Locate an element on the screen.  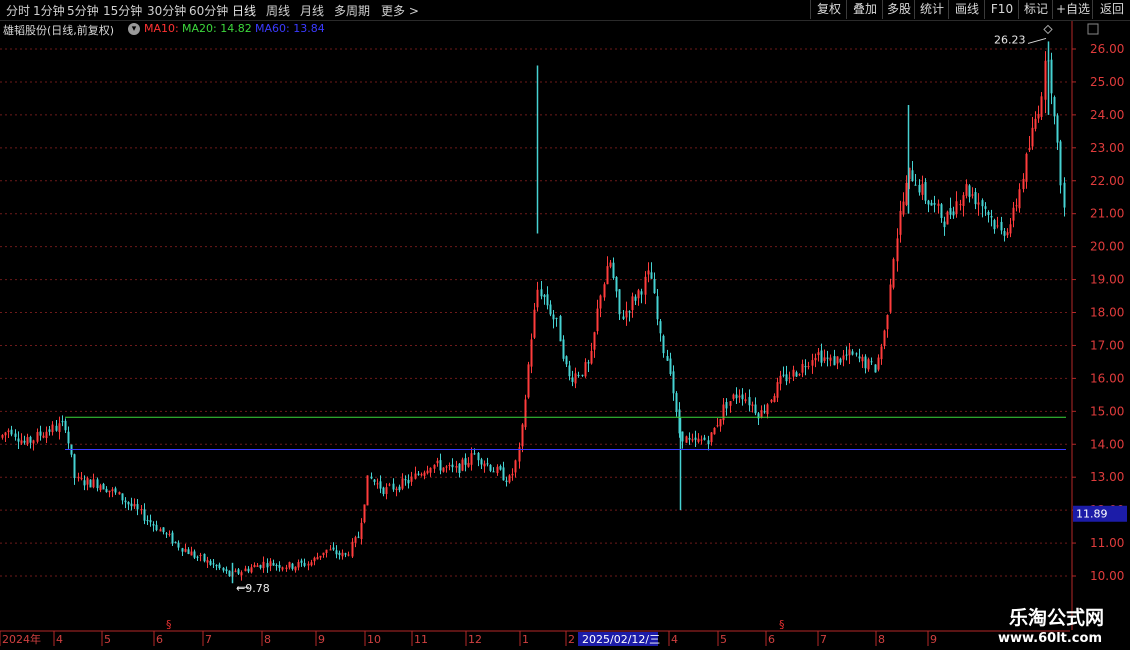
tab-1min: 1分钟 is located at coordinates (49, 10).